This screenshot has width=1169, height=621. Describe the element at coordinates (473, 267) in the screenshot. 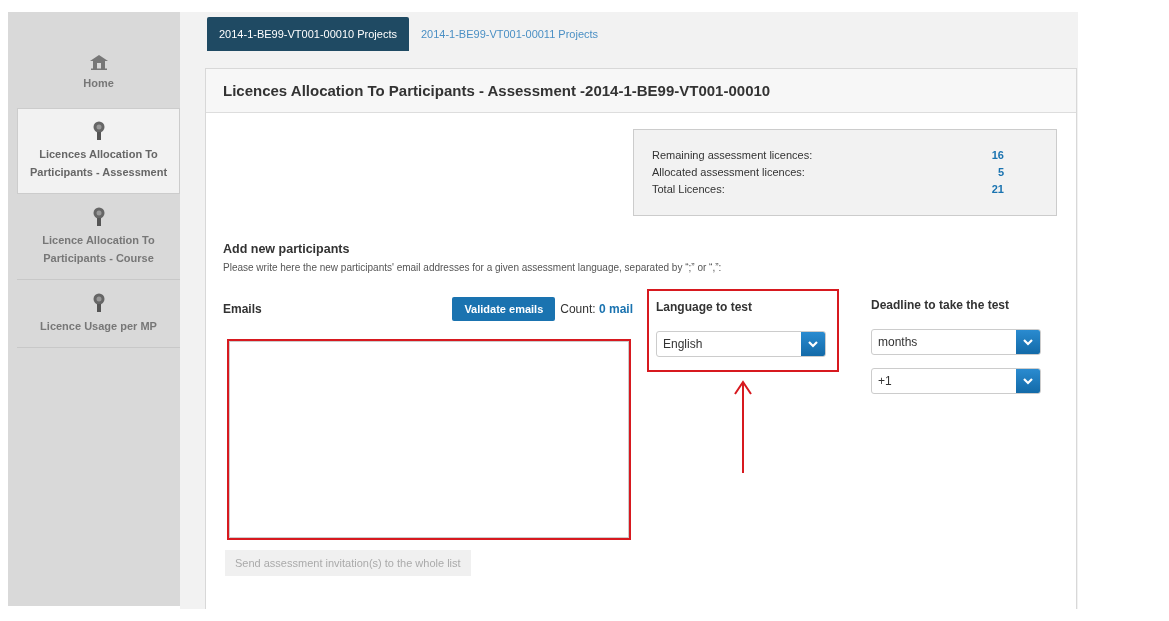

I see `instructions-text: Please write here the new participants' email addresses for a given assessment language, separated by “;” or “,”:` at that location.